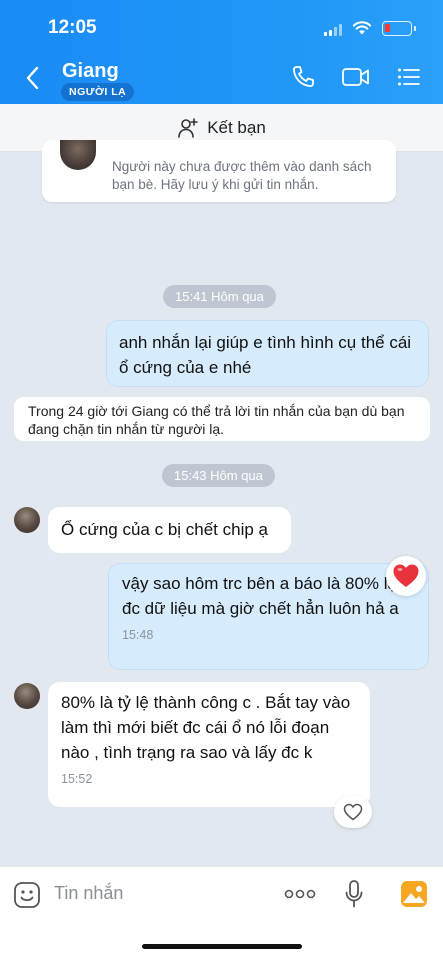  I want to click on back-icon, so click(33, 78).